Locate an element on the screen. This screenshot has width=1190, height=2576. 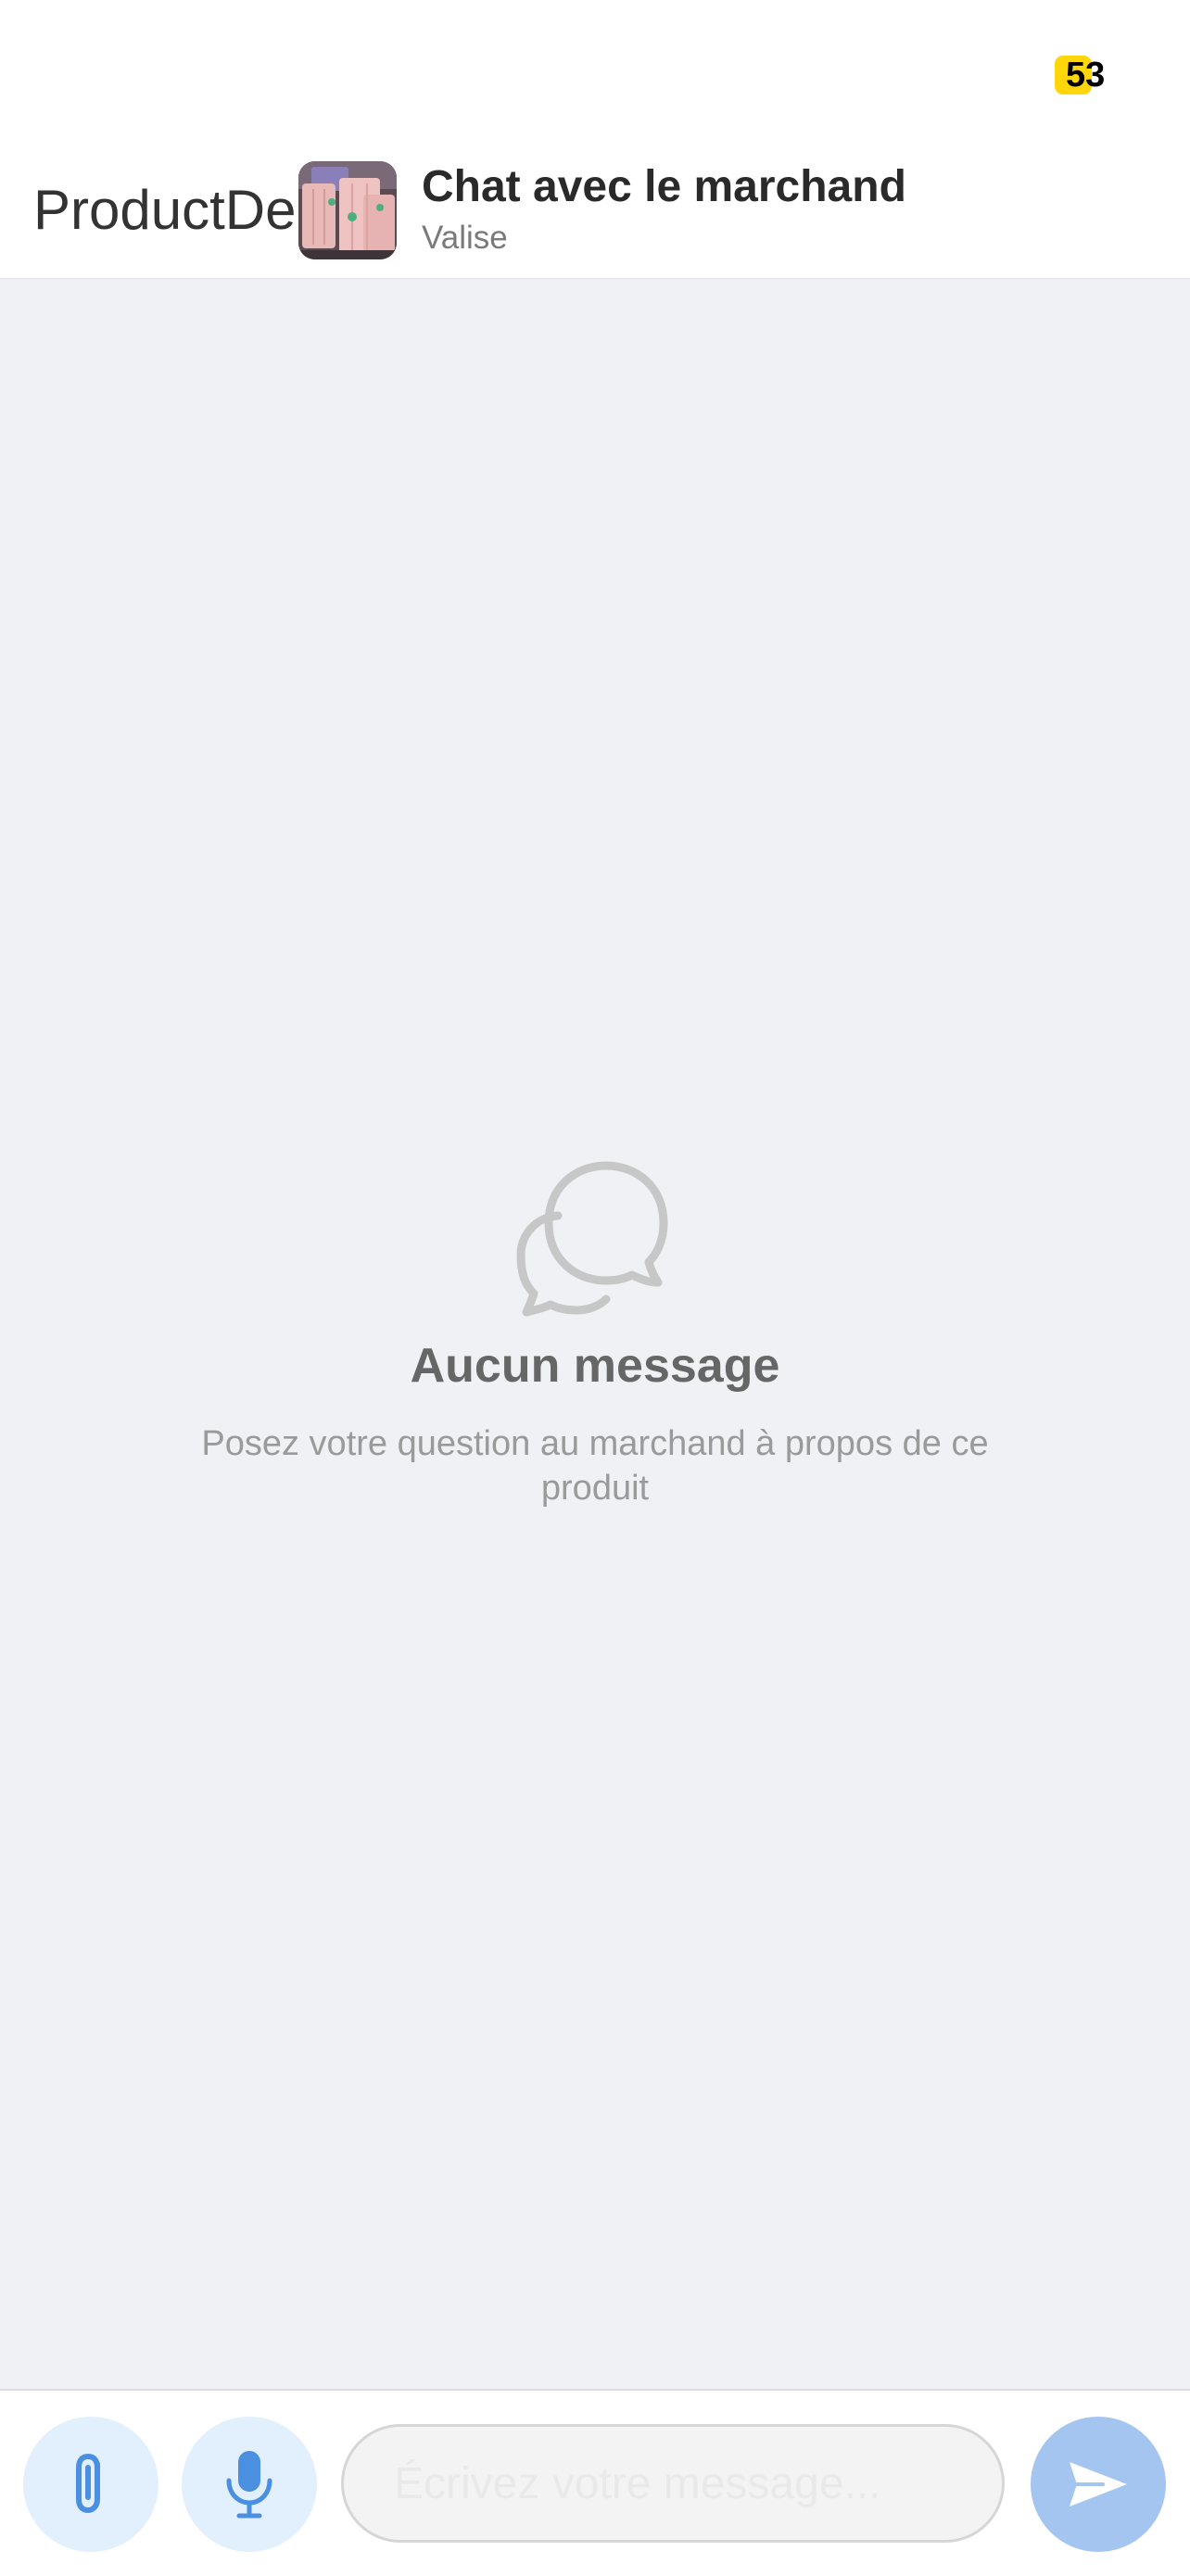
battery-level: 53 is located at coordinates (1086, 75).